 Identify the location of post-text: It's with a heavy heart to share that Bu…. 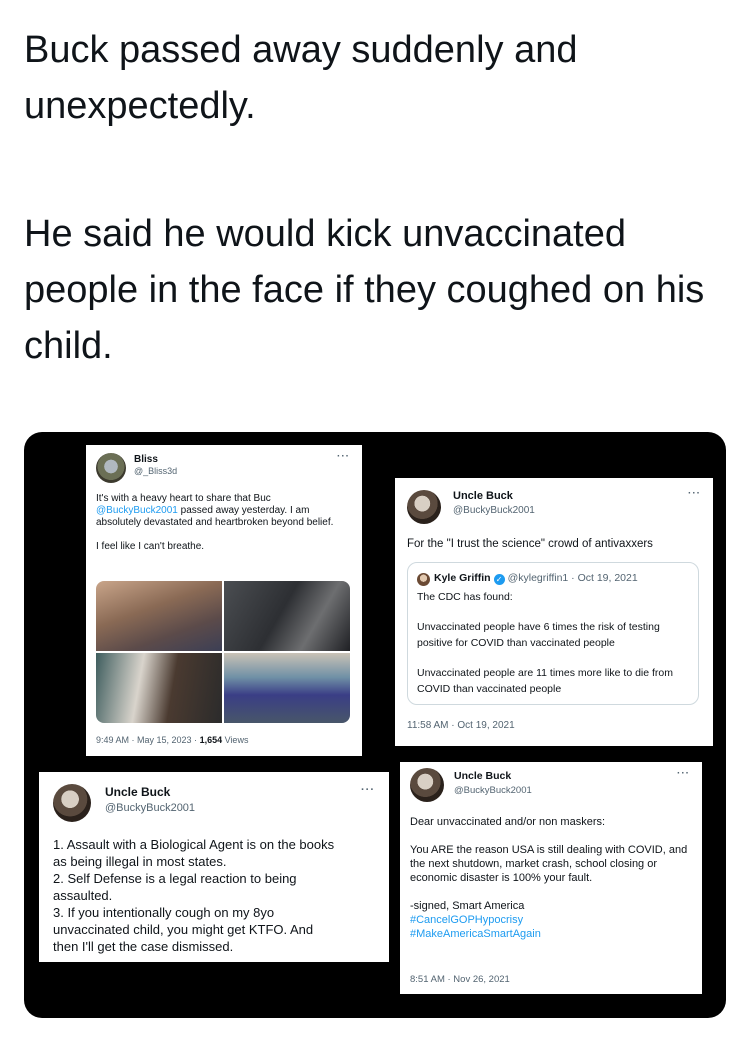
(225, 523).